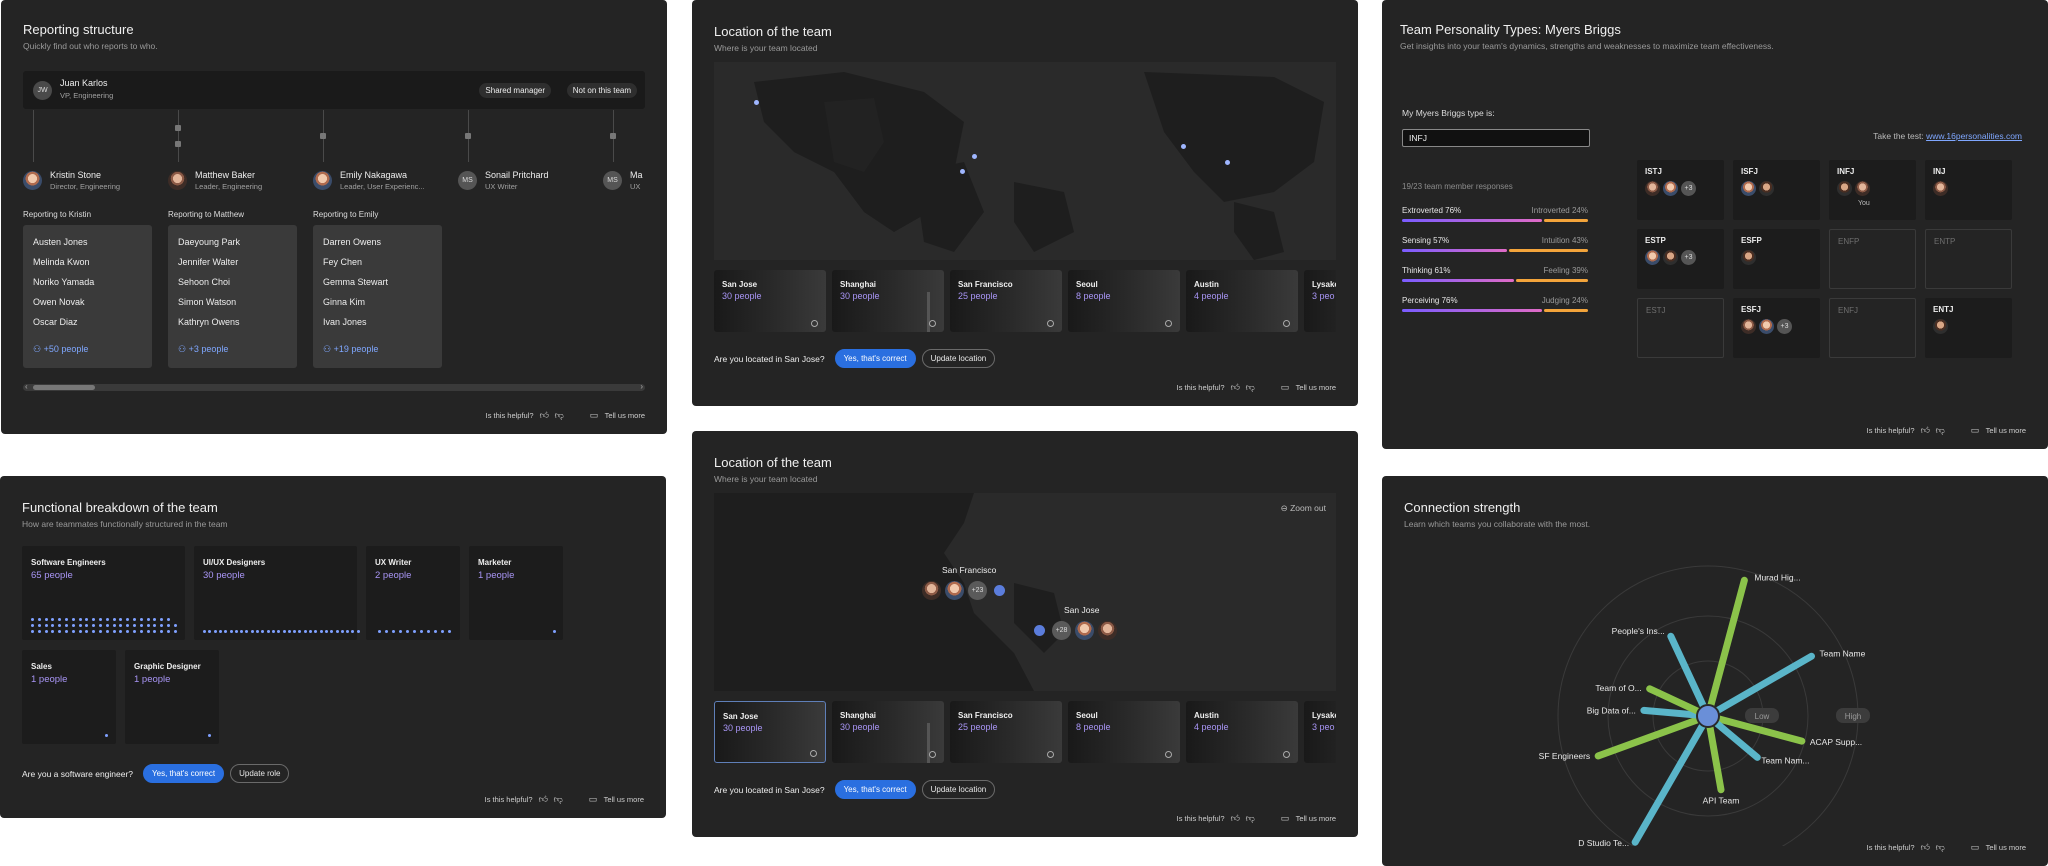 Image resolution: width=2048 pixels, height=866 pixels. I want to click on person-card: MS Sonail Pritchard UX Writer, so click(503, 180).